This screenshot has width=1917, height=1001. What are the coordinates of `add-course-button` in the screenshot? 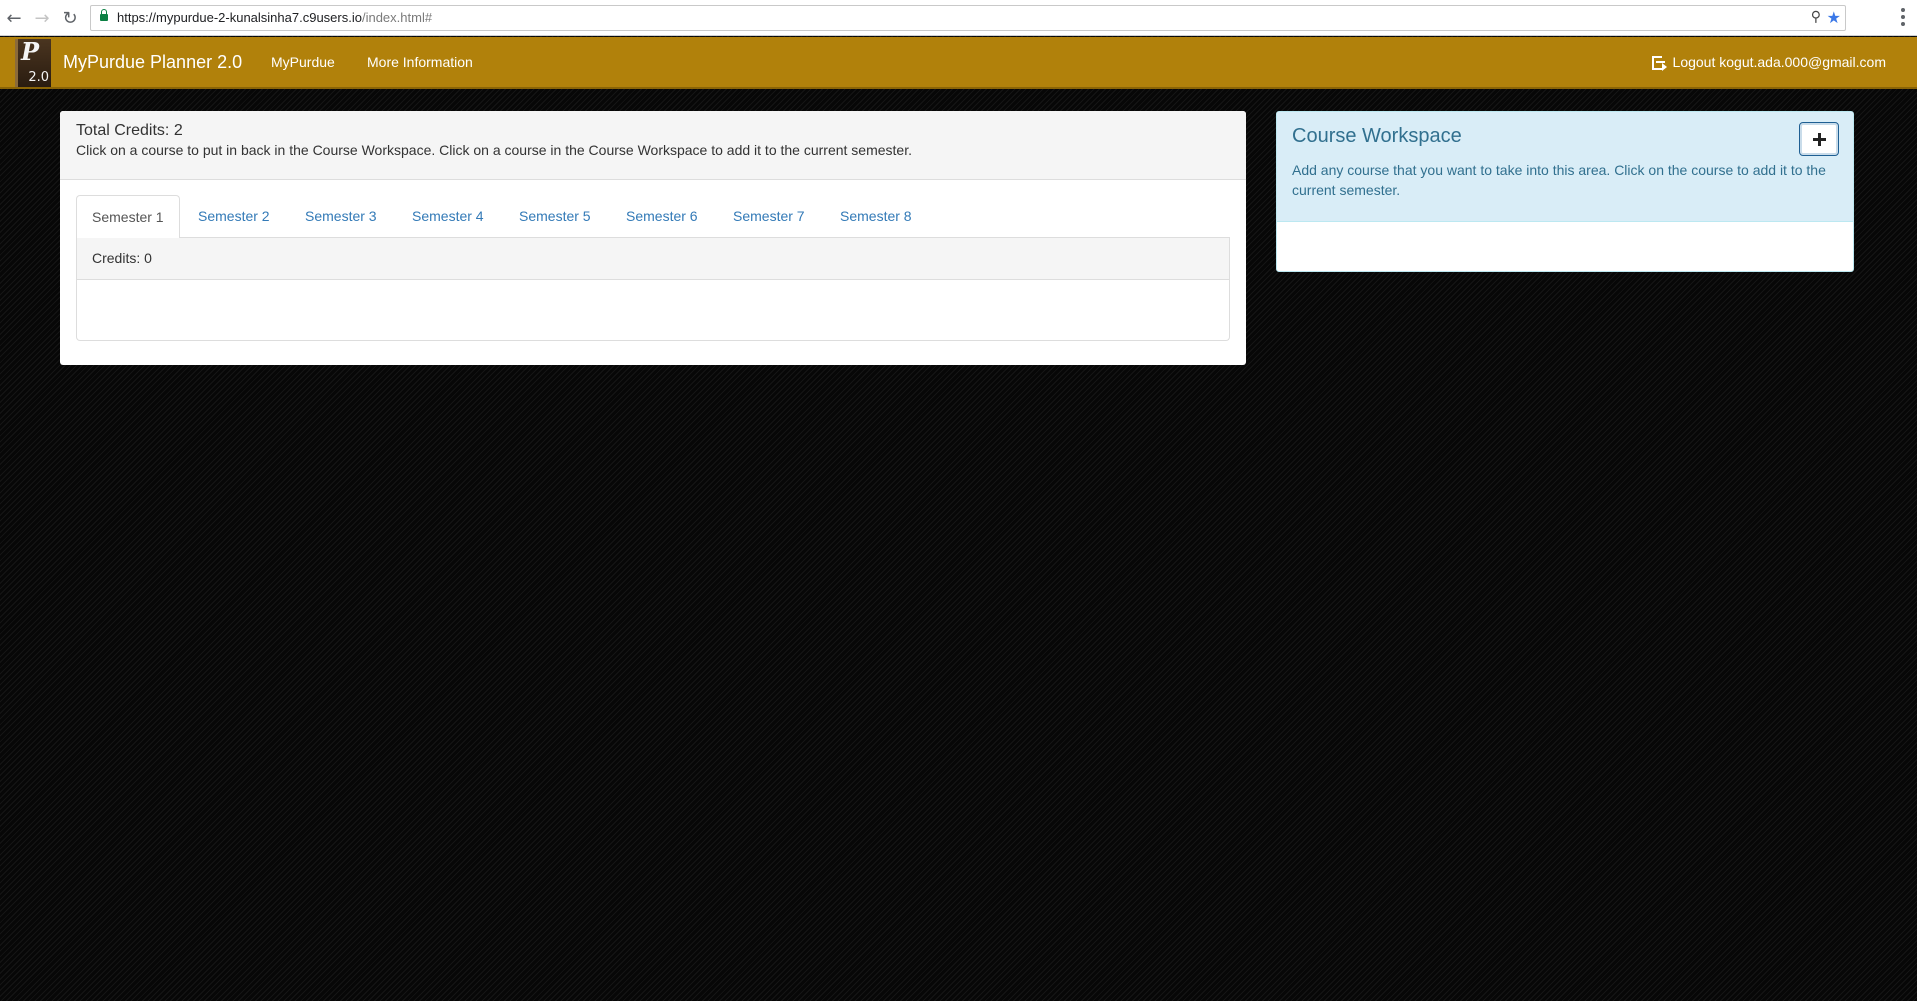 It's located at (1819, 139).